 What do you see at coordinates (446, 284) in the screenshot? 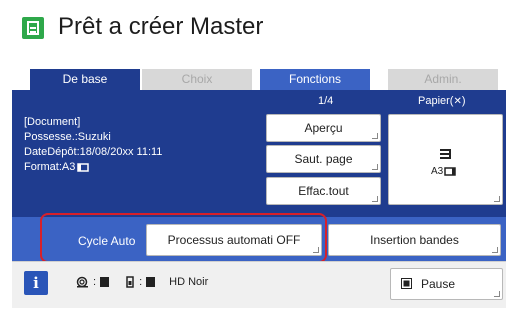
I see `pause-button: Pause` at bounding box center [446, 284].